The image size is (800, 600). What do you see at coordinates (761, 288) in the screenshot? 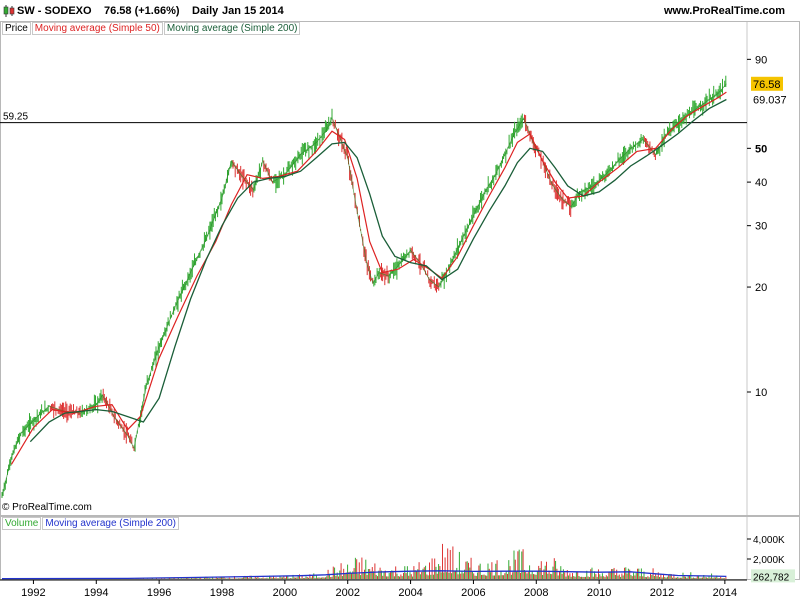
I see `y-tick-label: 20` at bounding box center [761, 288].